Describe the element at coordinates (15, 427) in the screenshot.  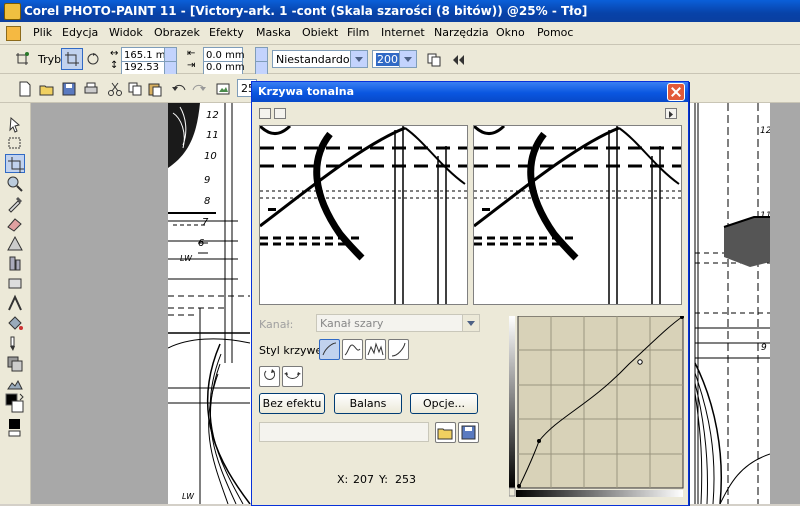
I see `paper-color-icon` at that location.